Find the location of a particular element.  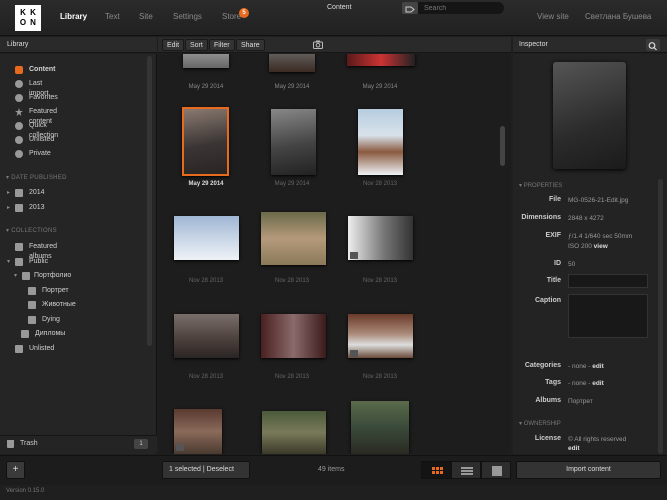

trash-item: Trash 1 is located at coordinates (78, 444).